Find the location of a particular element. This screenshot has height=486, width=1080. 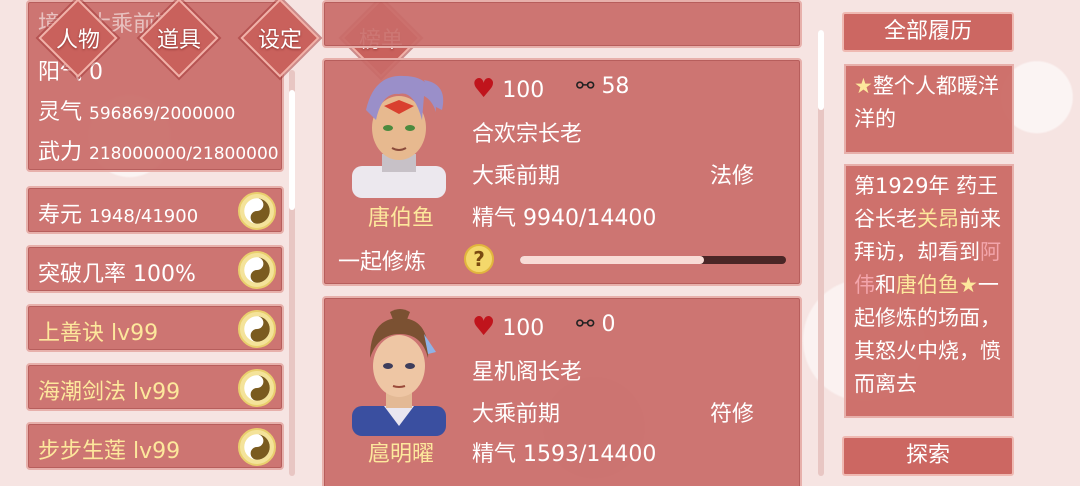

left-scrollbar-thumb is located at coordinates (292, 150).